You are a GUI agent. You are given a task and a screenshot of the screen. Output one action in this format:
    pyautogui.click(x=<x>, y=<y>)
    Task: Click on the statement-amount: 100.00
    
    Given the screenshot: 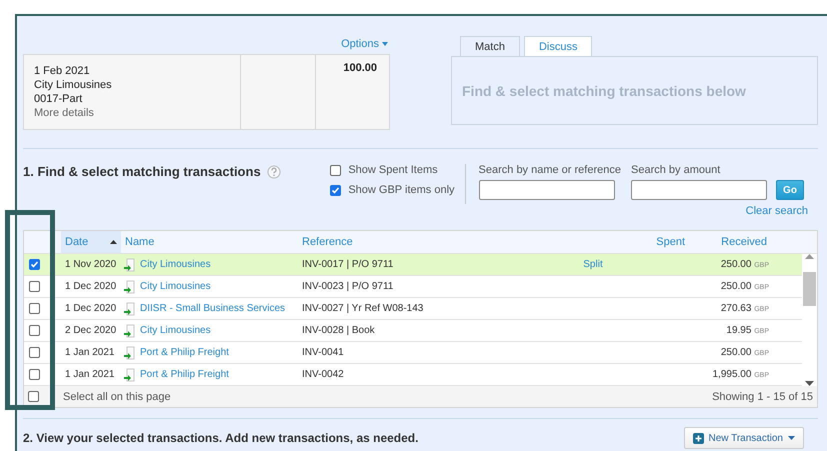 What is the action you would take?
    pyautogui.click(x=360, y=68)
    